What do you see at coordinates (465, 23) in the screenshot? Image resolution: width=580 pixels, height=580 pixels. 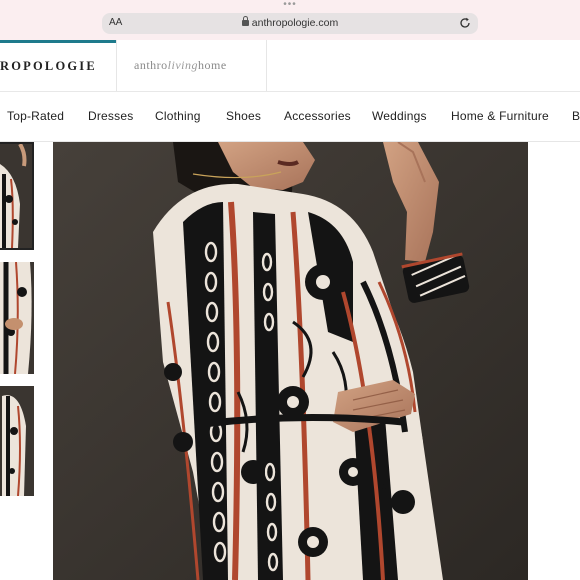 I see `reload-icon` at bounding box center [465, 23].